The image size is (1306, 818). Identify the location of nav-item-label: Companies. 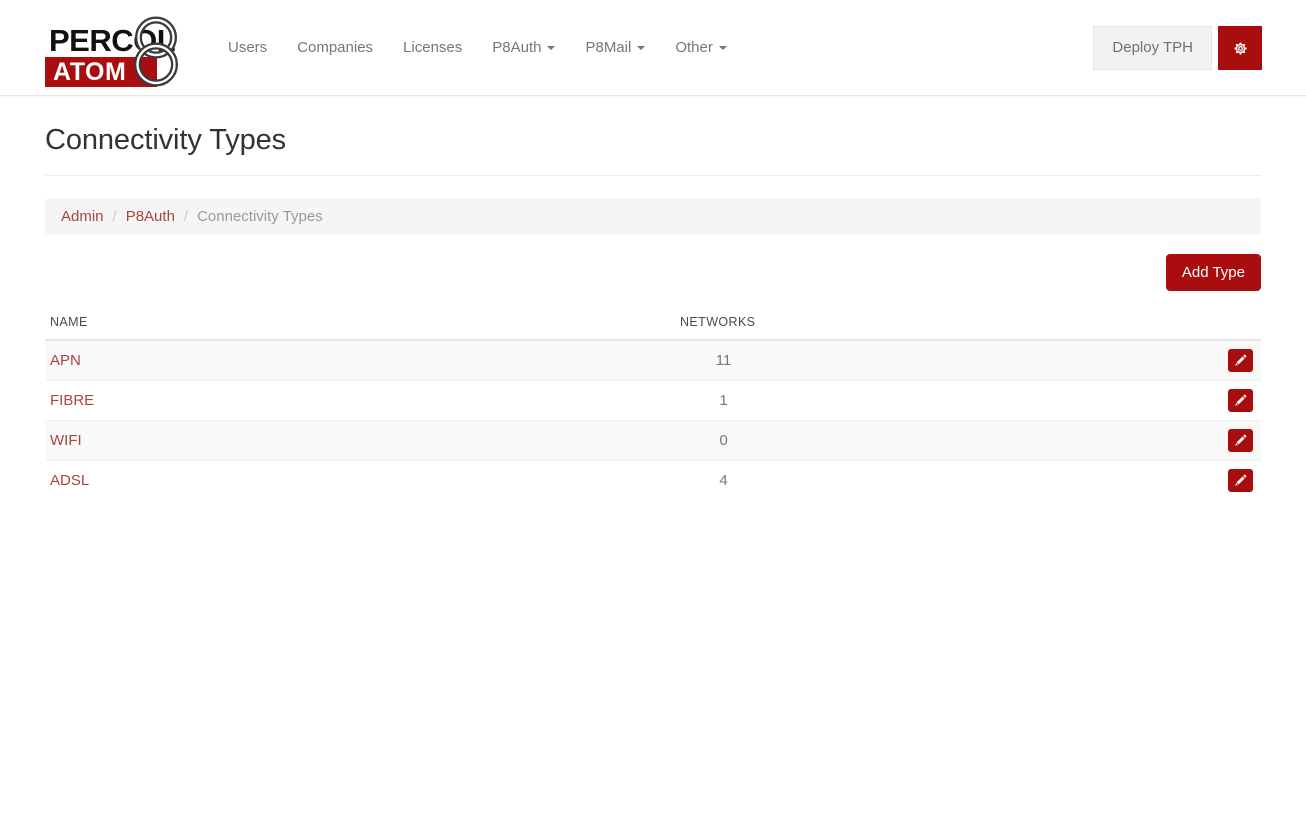
(335, 47).